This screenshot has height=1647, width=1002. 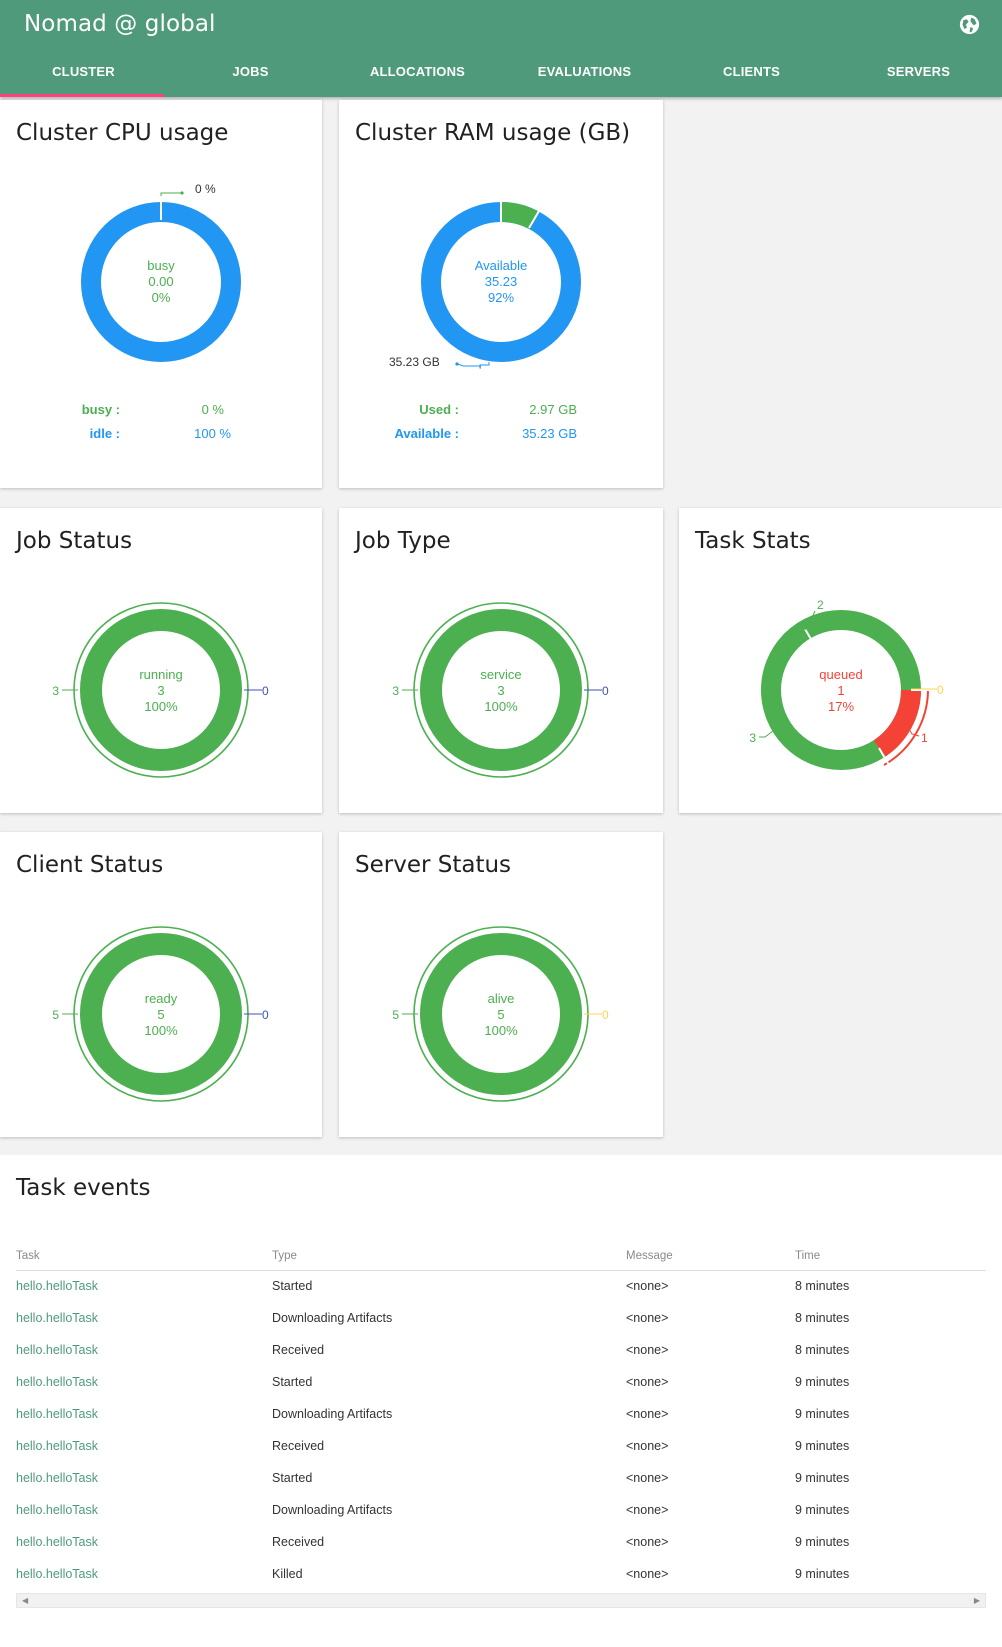 I want to click on center-value: 5, so click(x=500, y=1014).